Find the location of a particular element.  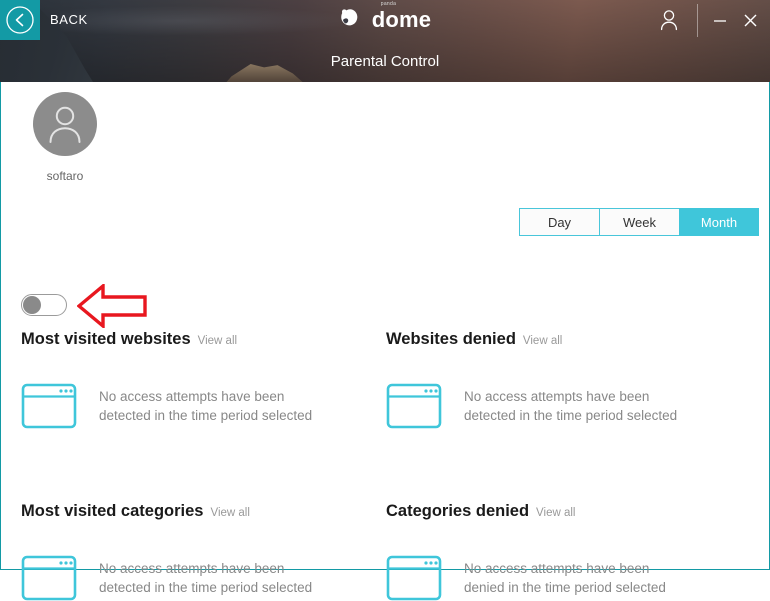

panel-title: Most visited categories is located at coordinates (112, 511).